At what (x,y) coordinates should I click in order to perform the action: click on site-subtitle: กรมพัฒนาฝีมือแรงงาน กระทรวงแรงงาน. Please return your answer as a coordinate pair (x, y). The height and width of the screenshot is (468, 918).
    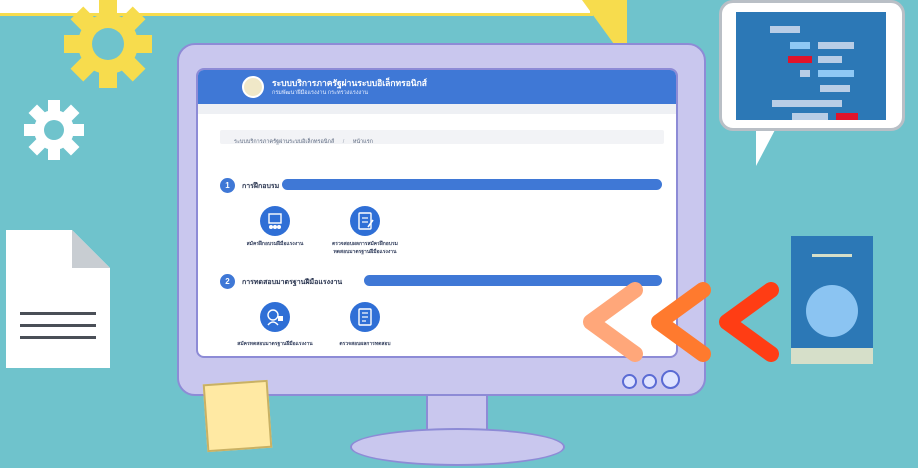
    Looking at the image, I should click on (320, 93).